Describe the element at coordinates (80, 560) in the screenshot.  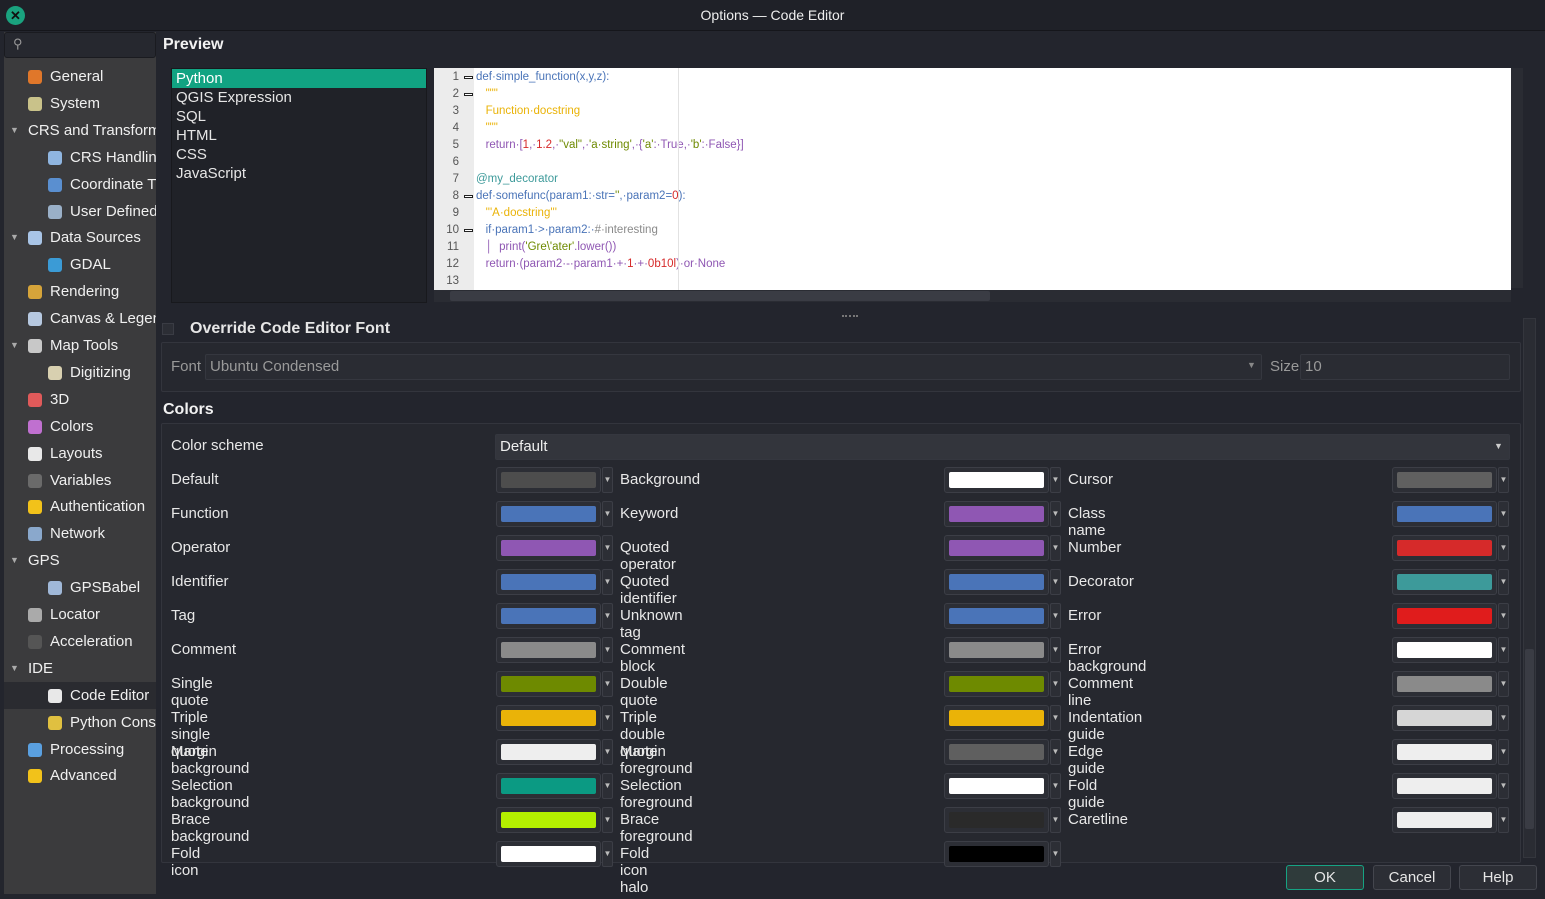
I see `sidebar-item: ▼ GPS` at that location.